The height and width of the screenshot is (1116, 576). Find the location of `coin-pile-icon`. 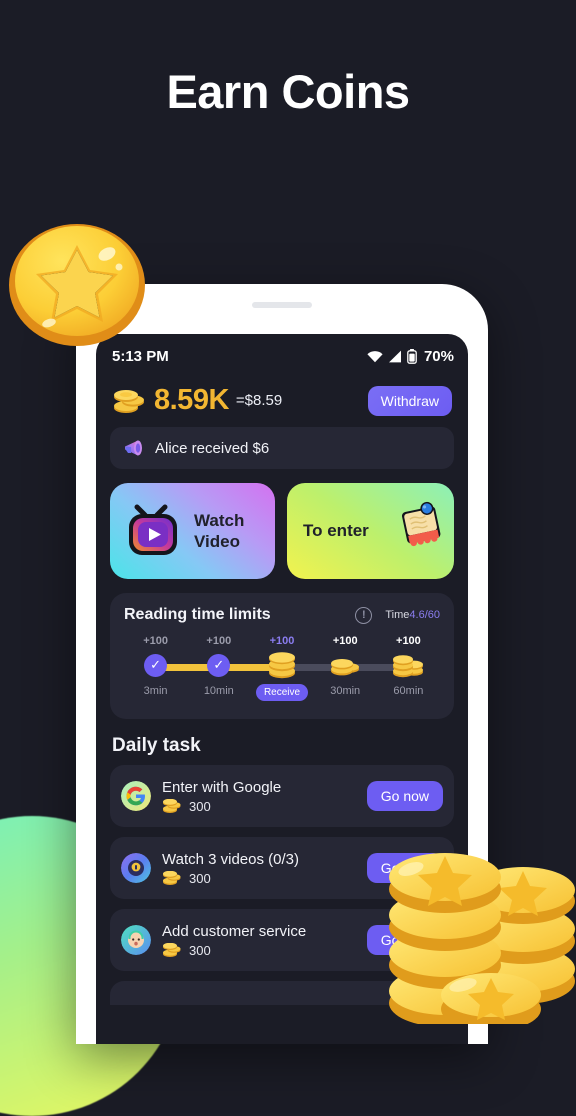

coin-pile-icon is located at coordinates (408, 666).